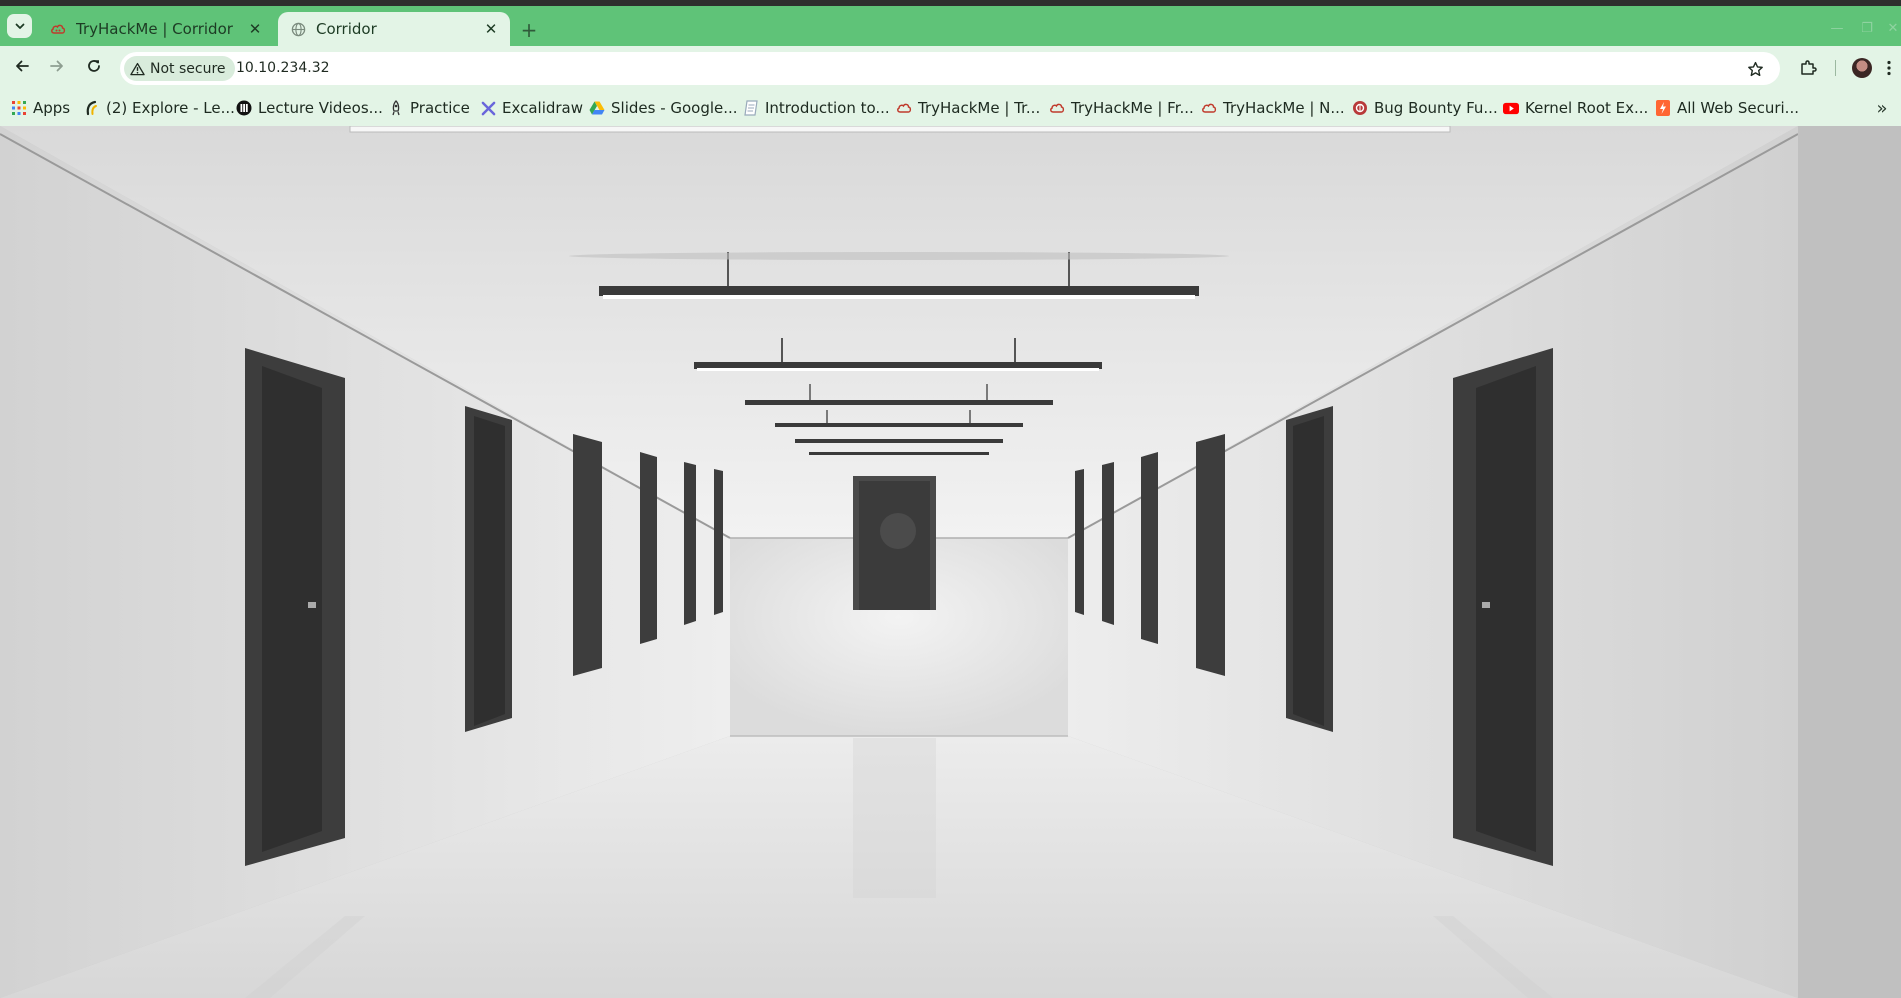 The image size is (1901, 998). Describe the element at coordinates (1889, 68) in the screenshot. I see `more-menu-icon` at that location.